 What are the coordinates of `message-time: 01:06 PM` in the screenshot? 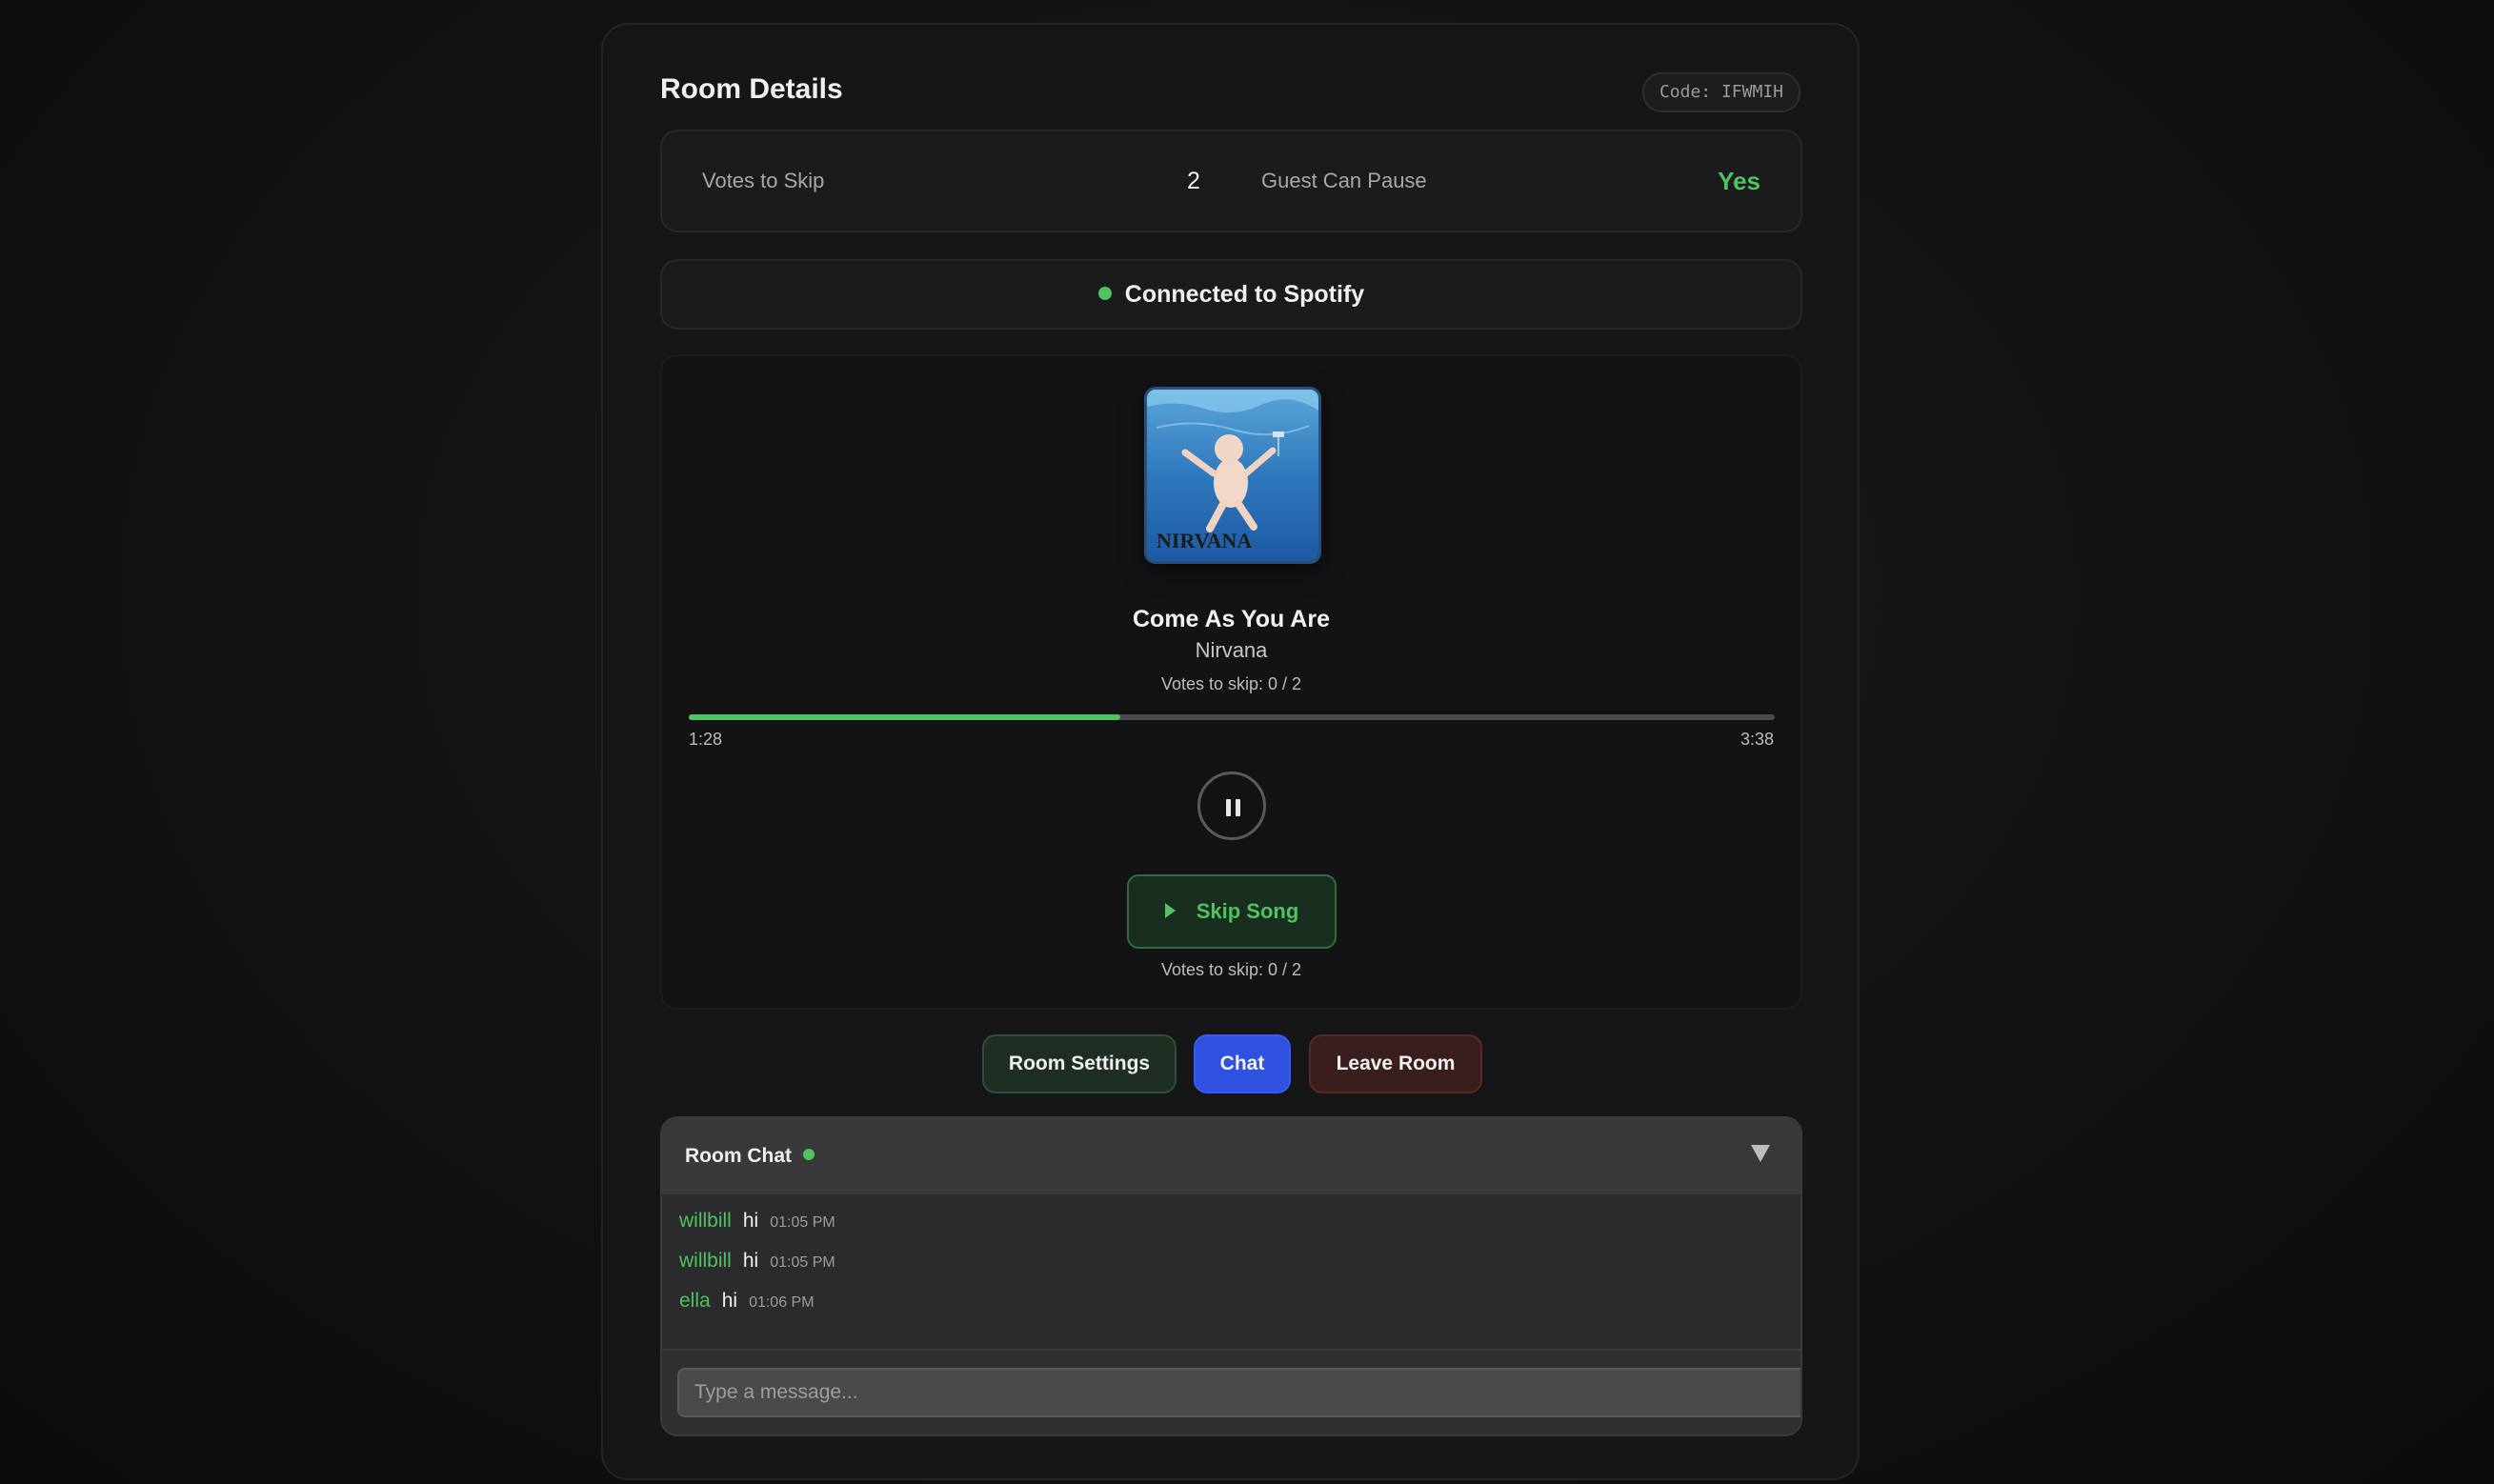 It's located at (782, 1303).